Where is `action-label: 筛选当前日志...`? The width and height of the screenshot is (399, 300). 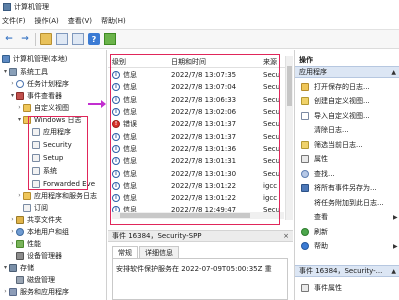
action-label: 筛选当前日志... is located at coordinates (338, 144).